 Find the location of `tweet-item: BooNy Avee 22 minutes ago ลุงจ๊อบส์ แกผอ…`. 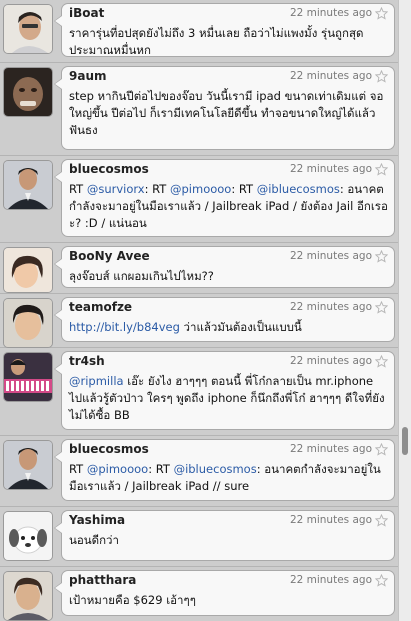

tweet-item: BooNy Avee 22 minutes ago ลุงจ๊อบส์ แกผอ… is located at coordinates (199, 268).